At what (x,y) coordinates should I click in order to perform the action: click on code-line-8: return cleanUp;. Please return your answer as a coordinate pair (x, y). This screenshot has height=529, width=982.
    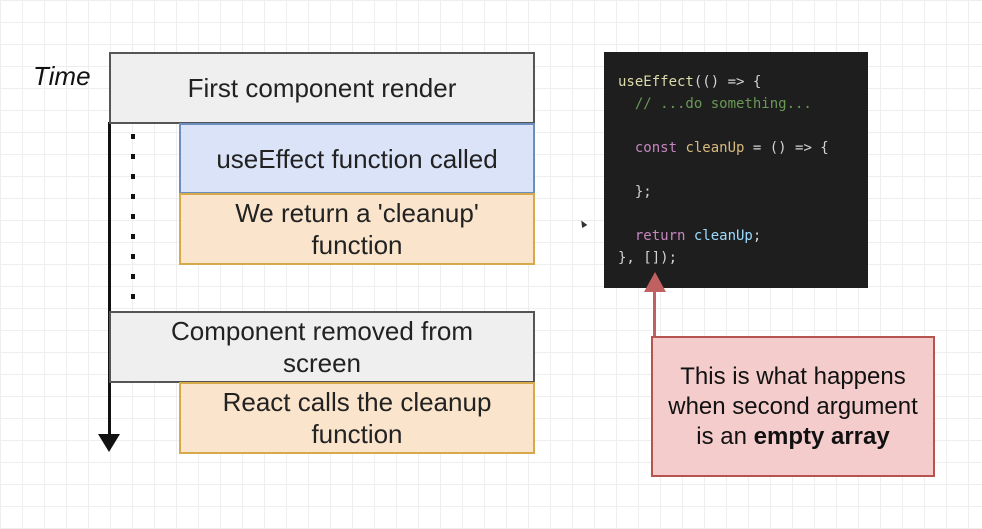
    Looking at the image, I should click on (743, 236).